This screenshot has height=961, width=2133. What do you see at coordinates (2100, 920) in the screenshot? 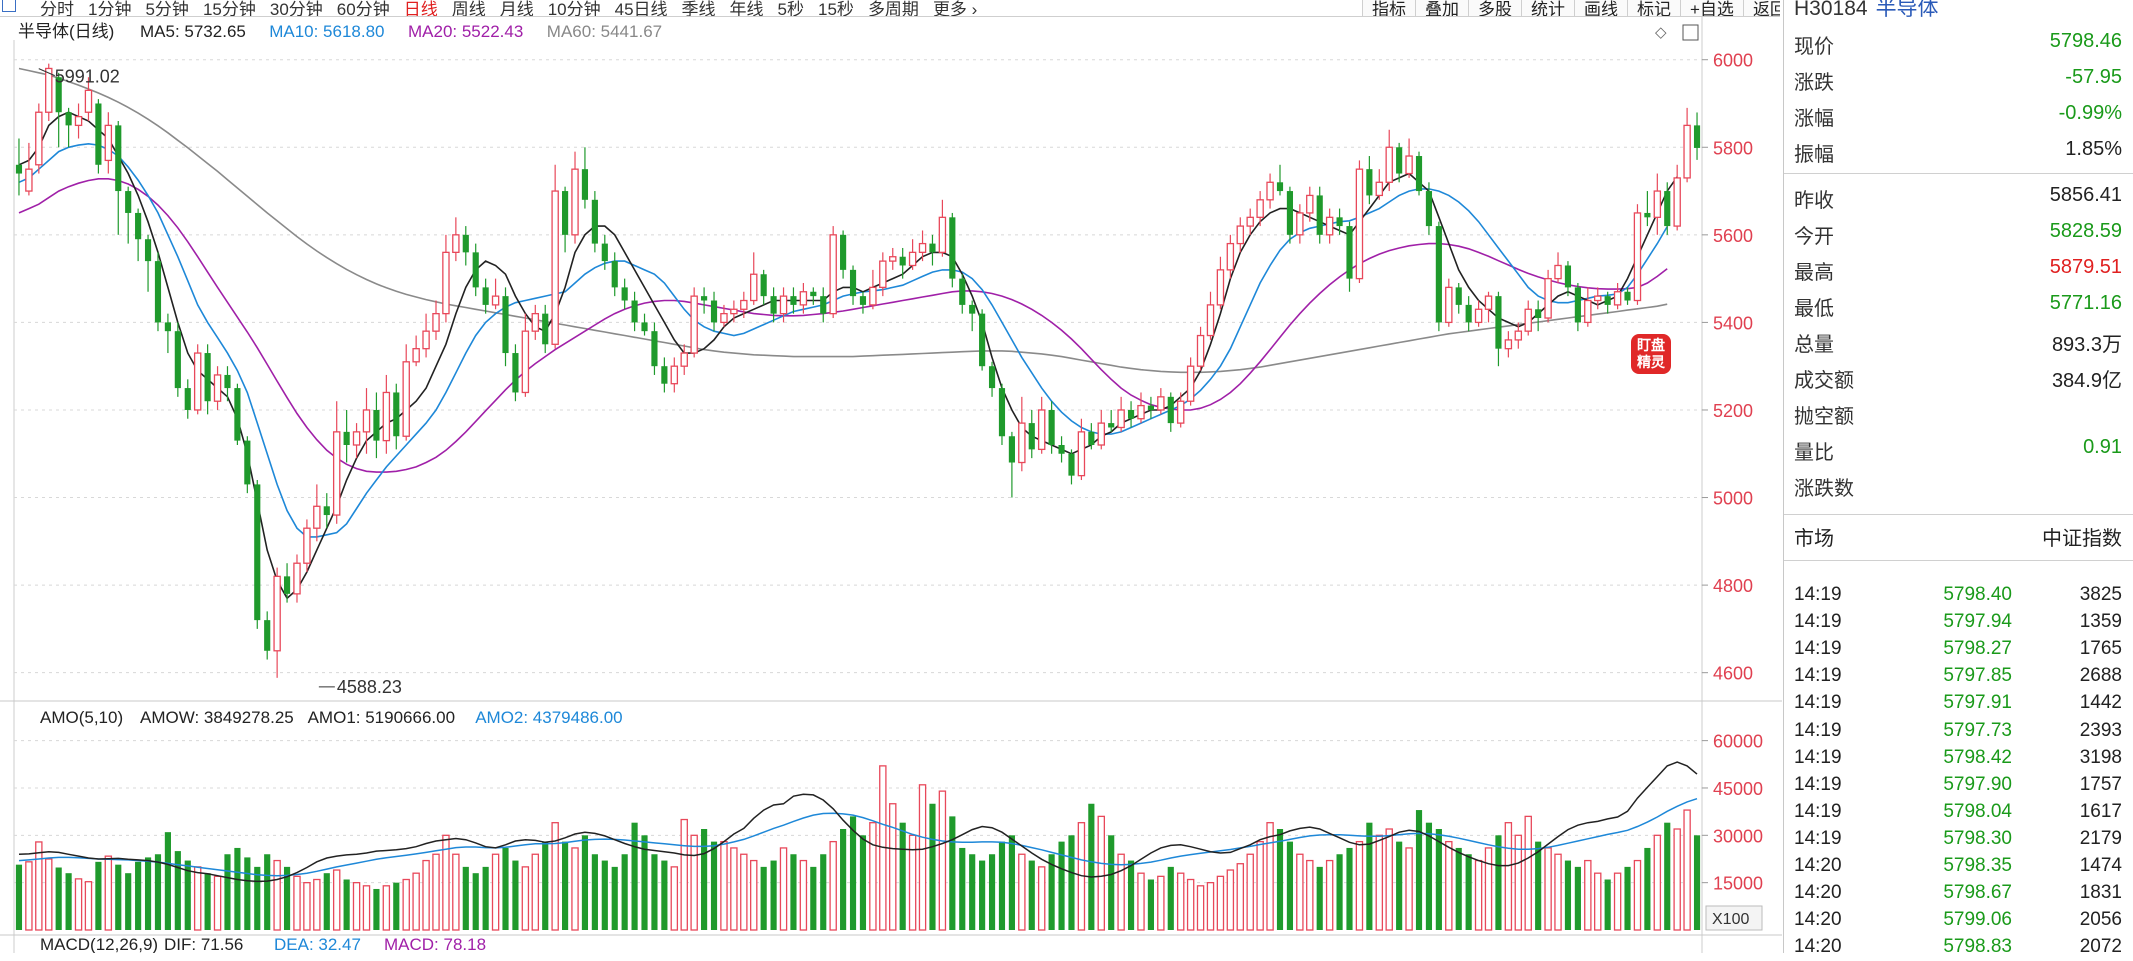
I see `tick-volume: 2056` at bounding box center [2100, 920].